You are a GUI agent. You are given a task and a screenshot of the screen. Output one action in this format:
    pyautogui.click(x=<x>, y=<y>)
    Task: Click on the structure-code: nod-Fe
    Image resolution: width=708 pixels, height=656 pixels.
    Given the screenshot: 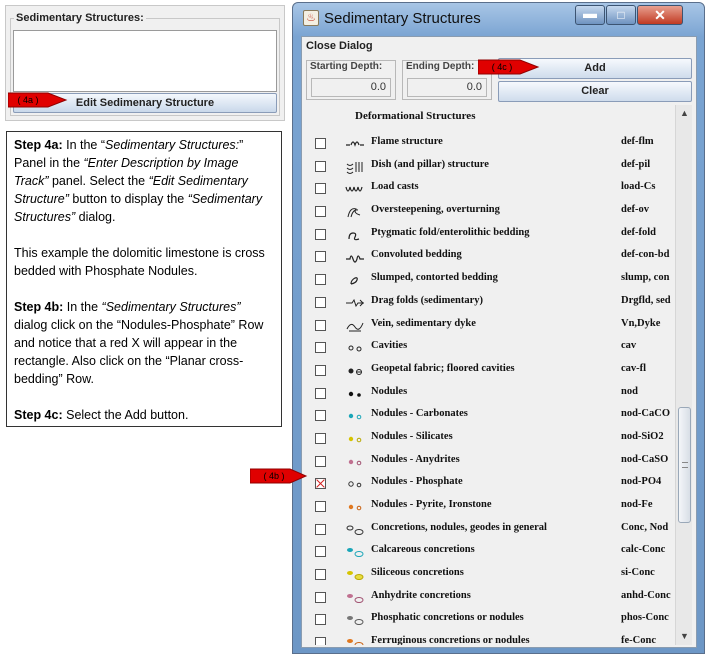 What is the action you would take?
    pyautogui.click(x=637, y=504)
    